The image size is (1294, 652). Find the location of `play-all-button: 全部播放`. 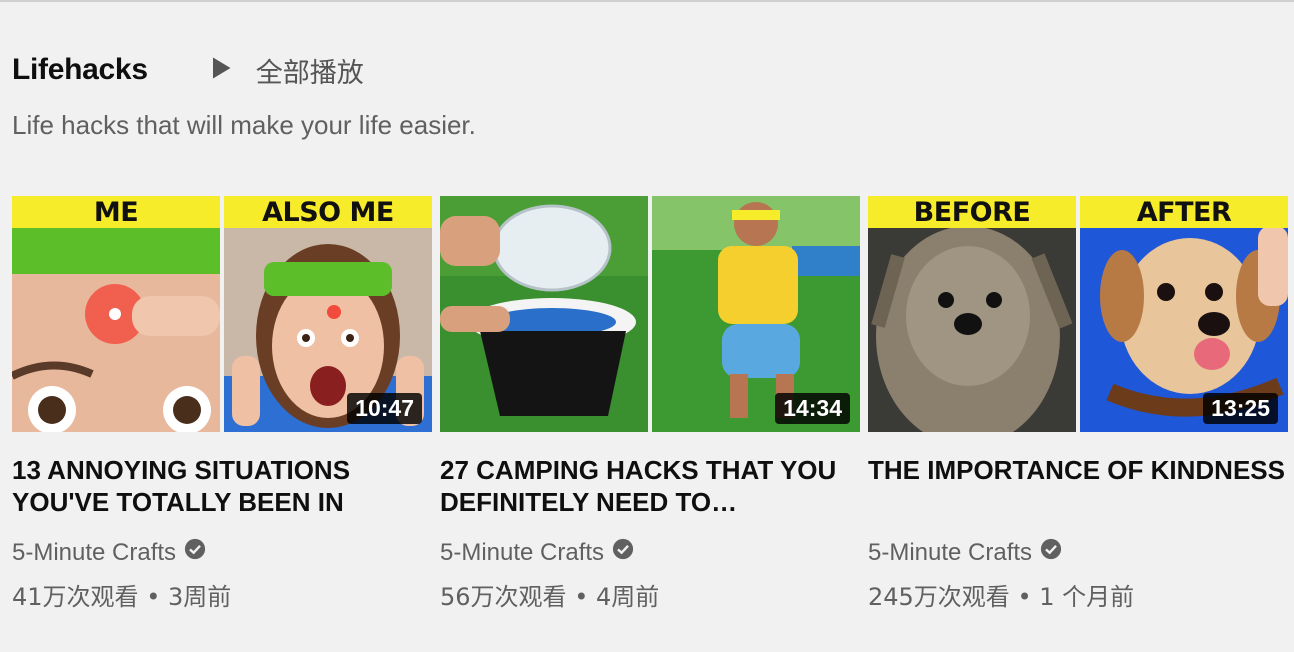

play-all-button: 全部播放 is located at coordinates (285, 70).